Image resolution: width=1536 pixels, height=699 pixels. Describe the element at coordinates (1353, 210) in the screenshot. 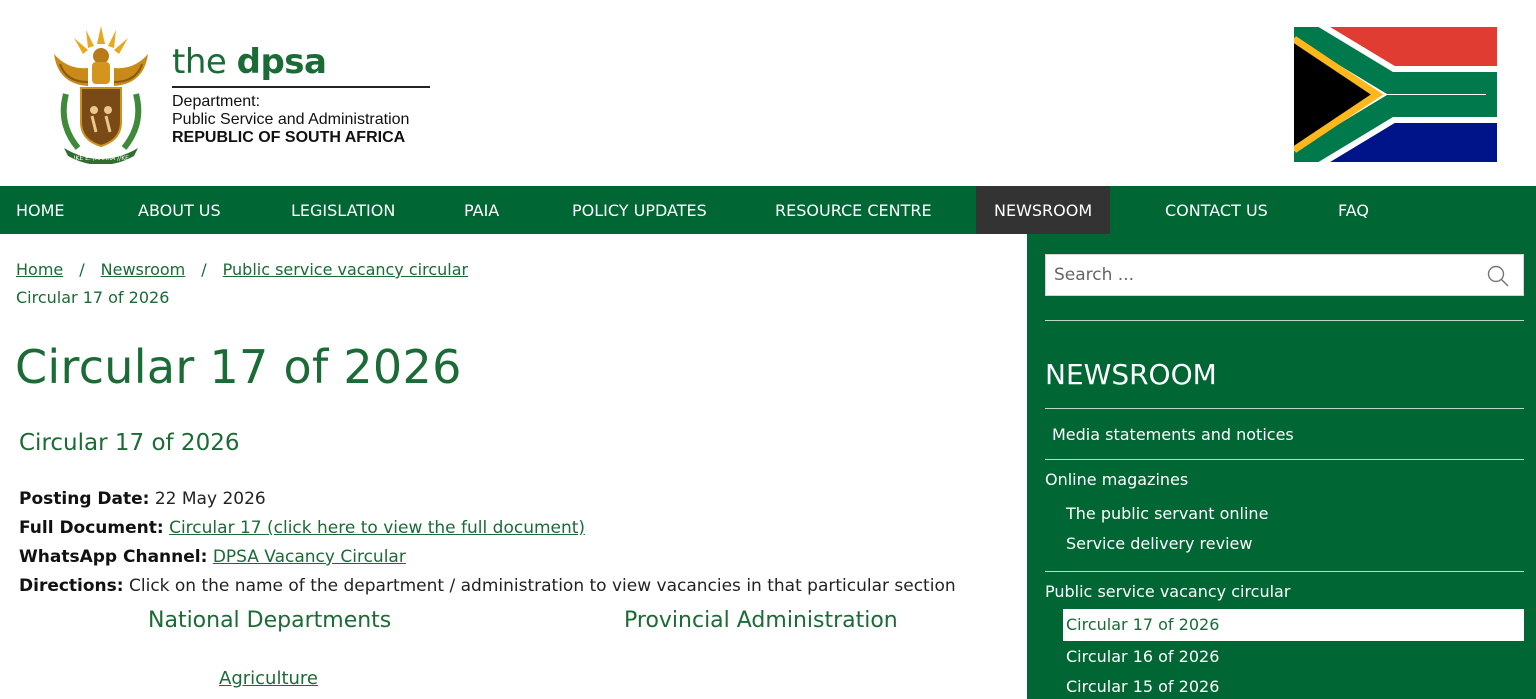

I see `nav-faq: FAQ` at that location.